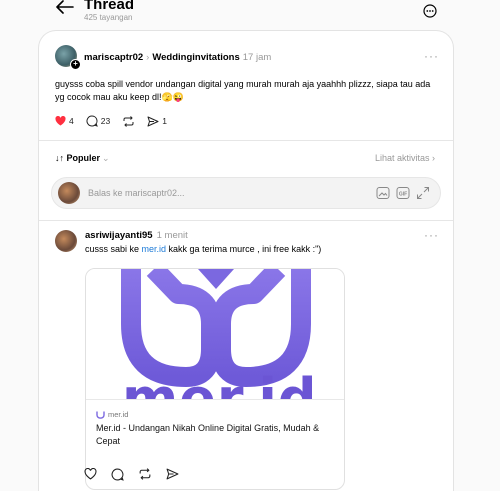 The width and height of the screenshot is (500, 491). Describe the element at coordinates (431, 56) in the screenshot. I see `post-more-icon: ···` at that location.